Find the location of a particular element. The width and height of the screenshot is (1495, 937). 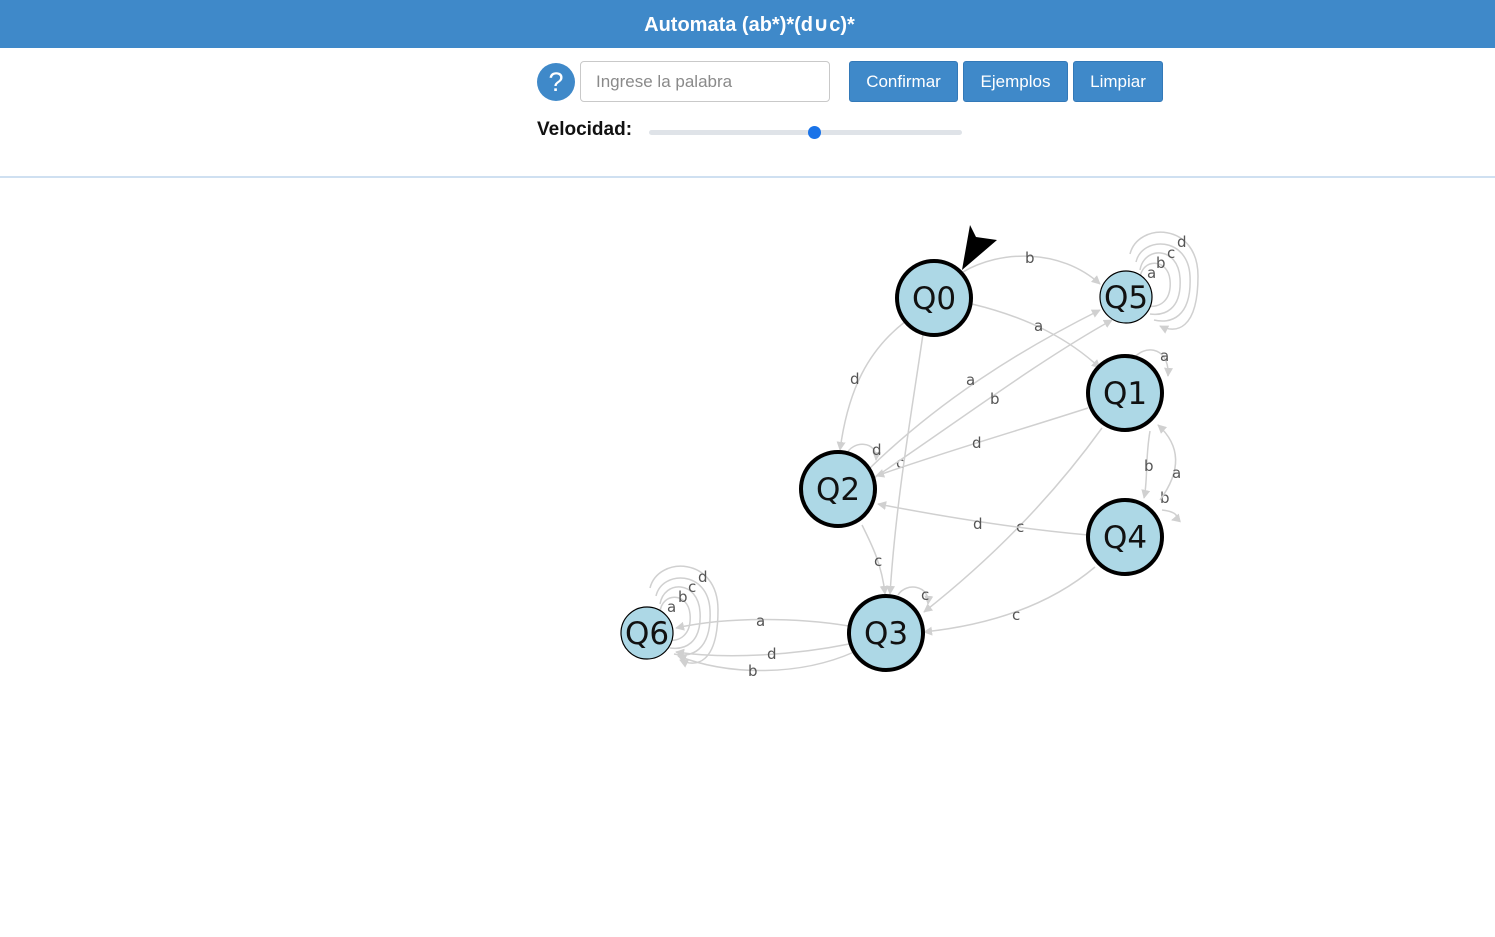

edge-q1-q2-d is located at coordinates (982, 442).